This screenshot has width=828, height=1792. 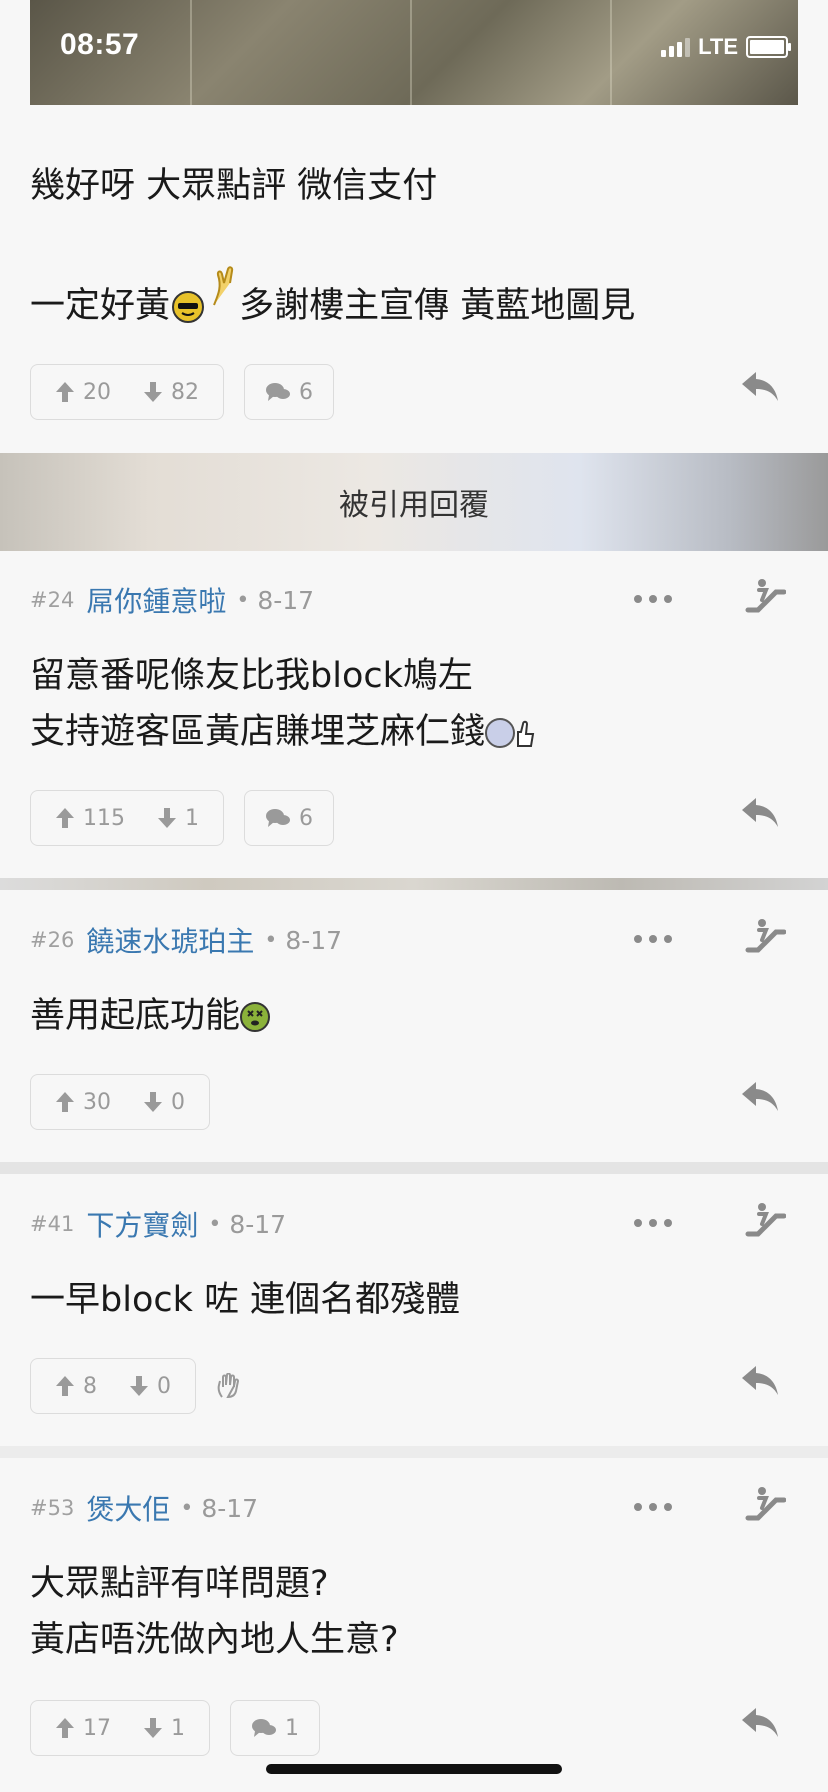 I want to click on status-indicators: LTE, so click(x=726, y=47).